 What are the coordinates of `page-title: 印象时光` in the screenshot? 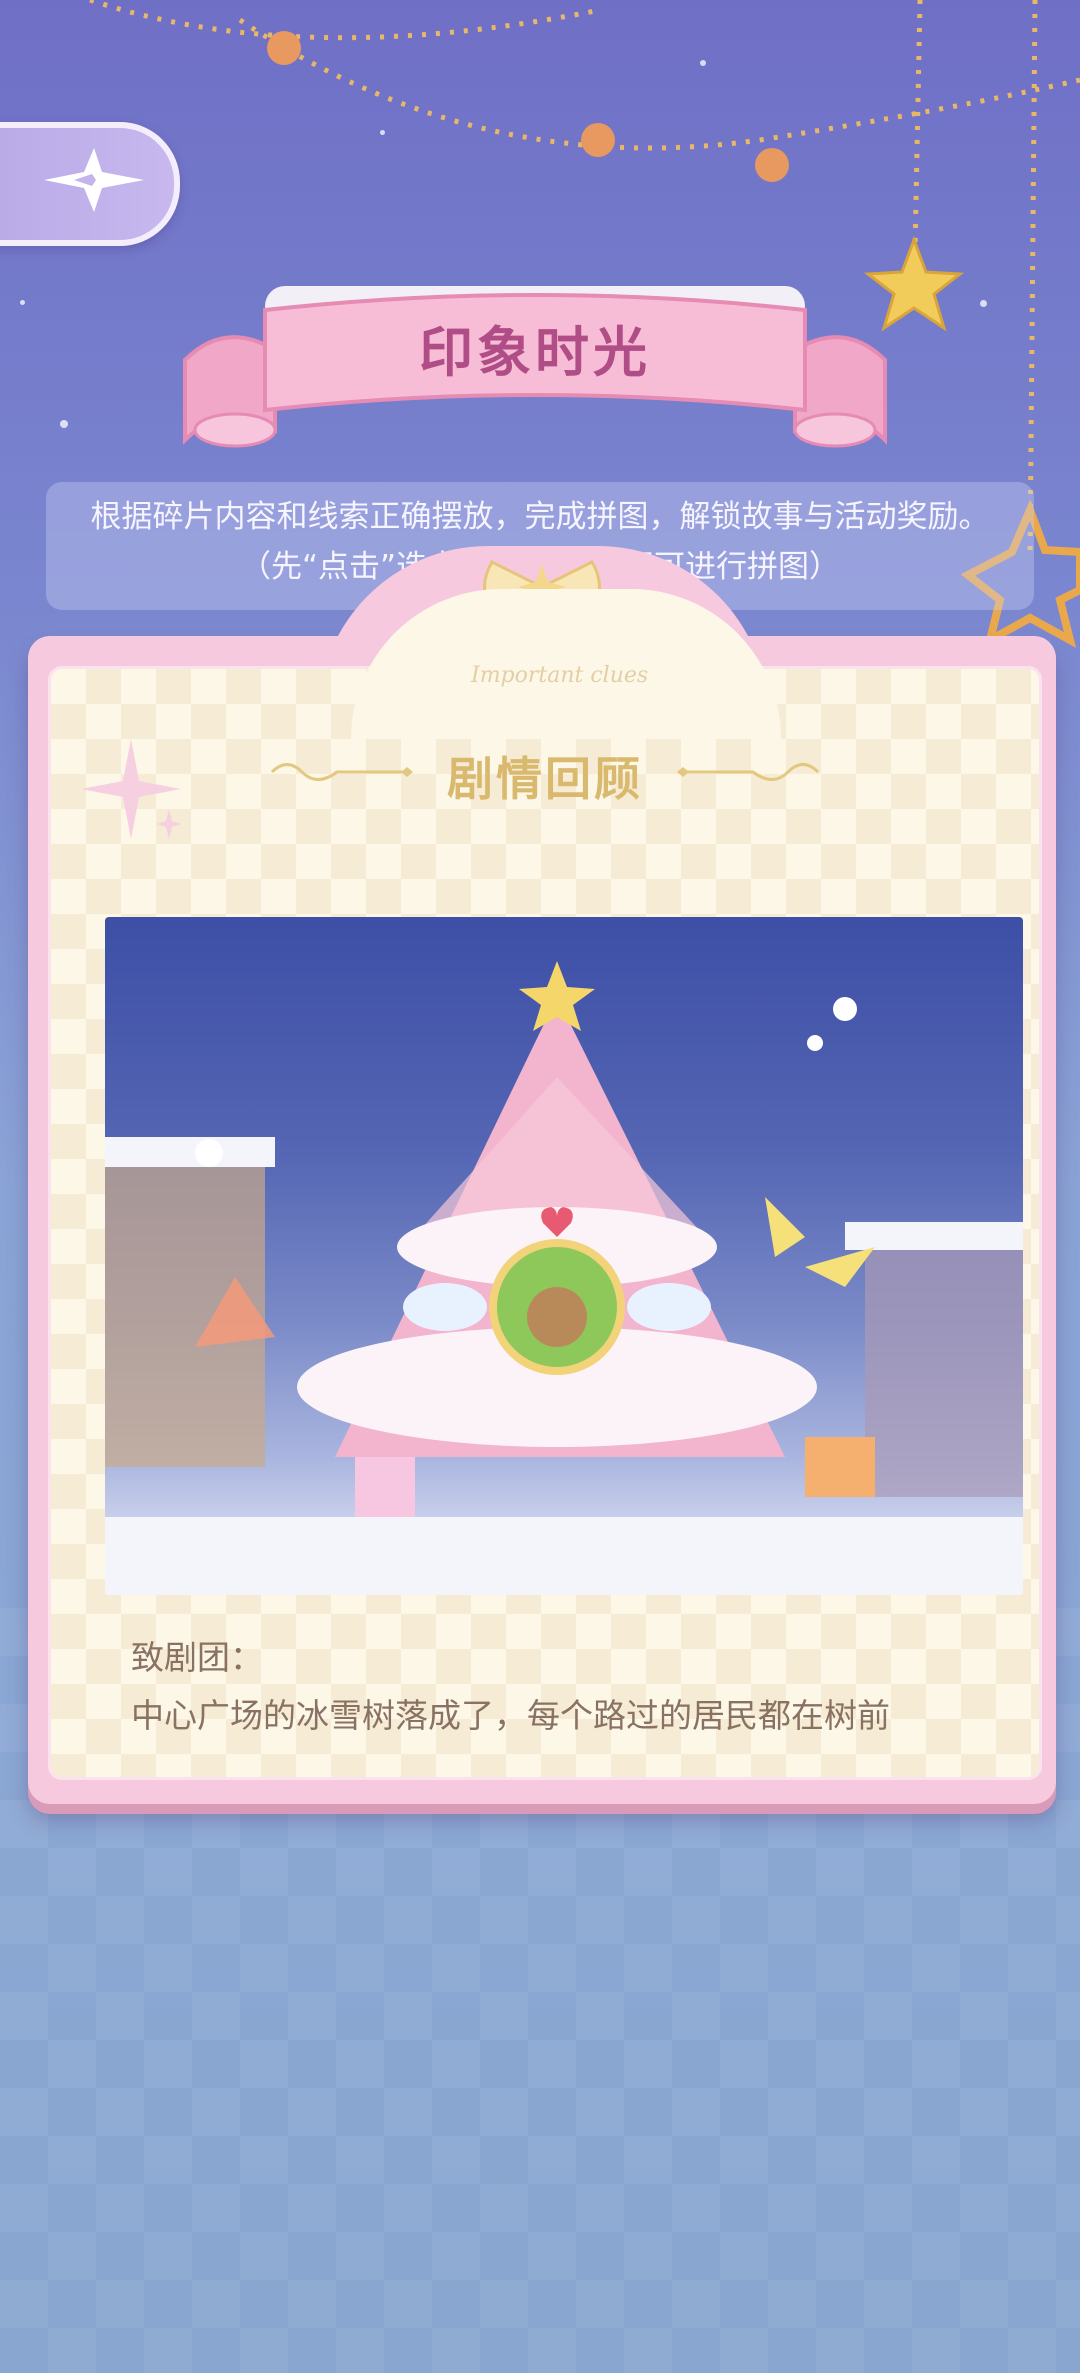 It's located at (535, 352).